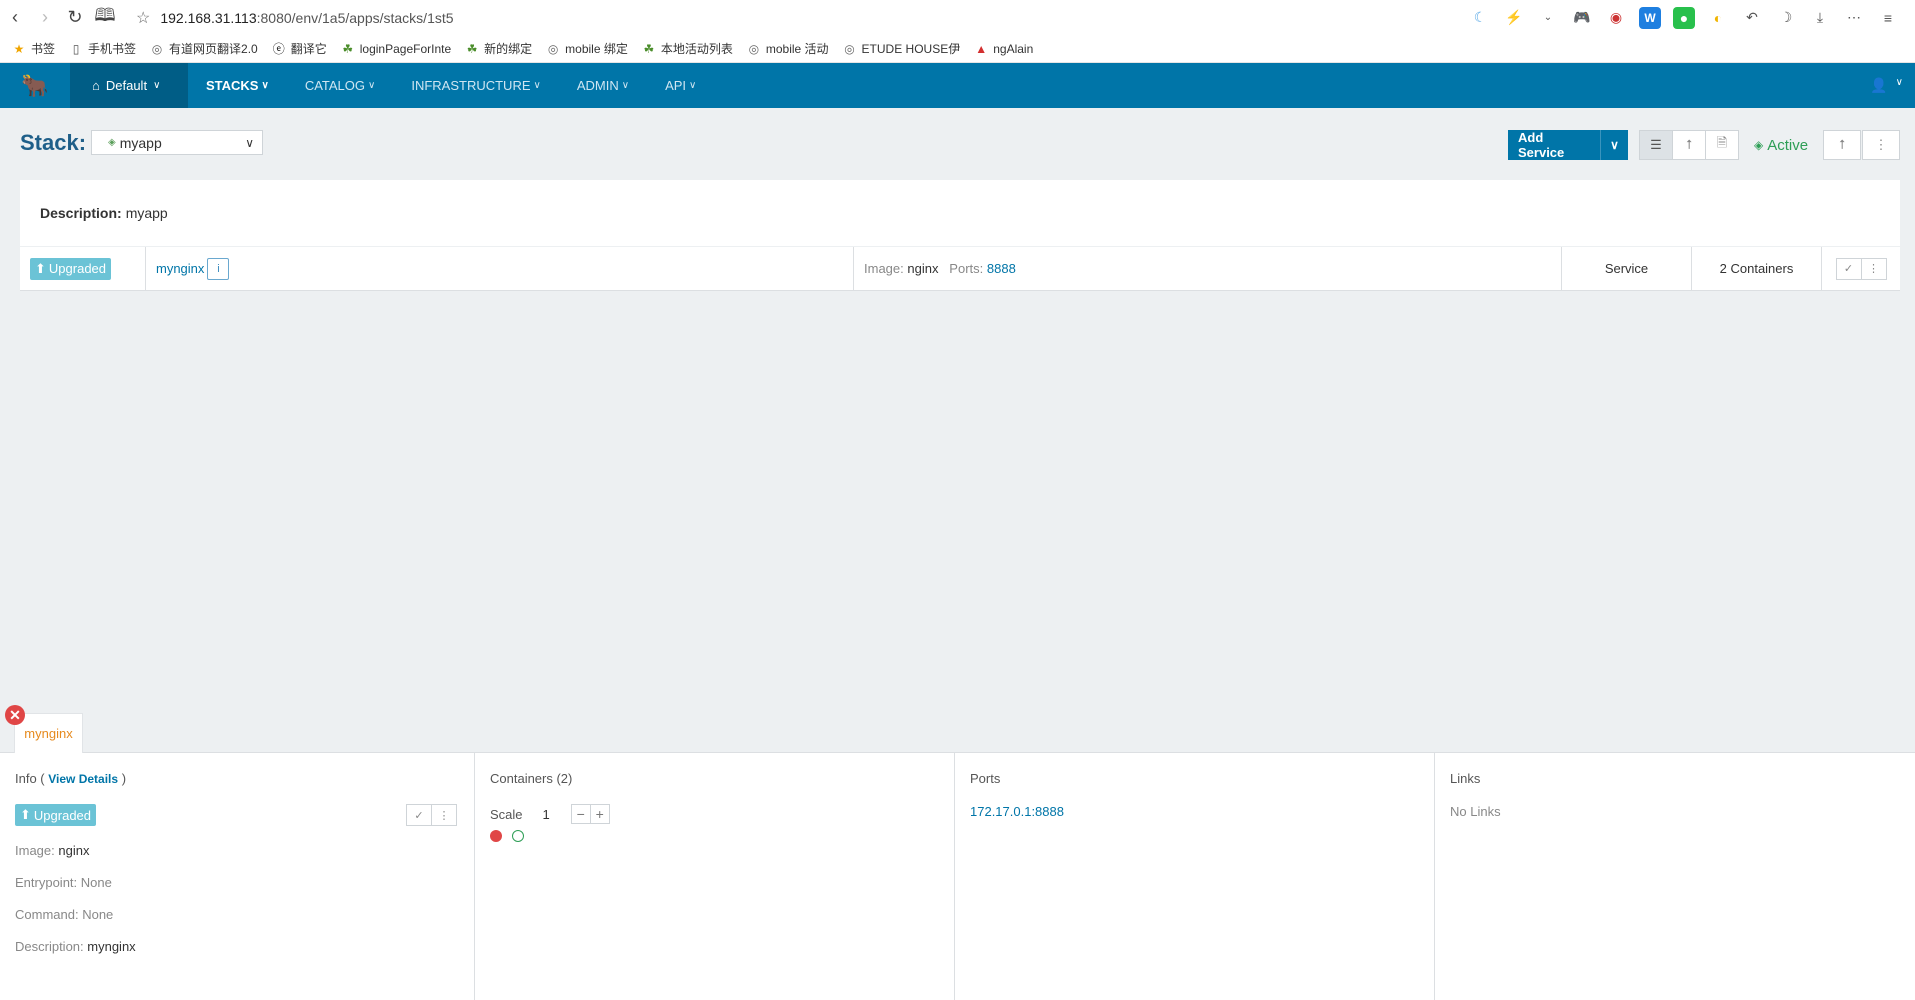 The width and height of the screenshot is (1915, 1000). What do you see at coordinates (1003, 49) in the screenshot?
I see `bookmark-item: ▲ ngAlain` at bounding box center [1003, 49].